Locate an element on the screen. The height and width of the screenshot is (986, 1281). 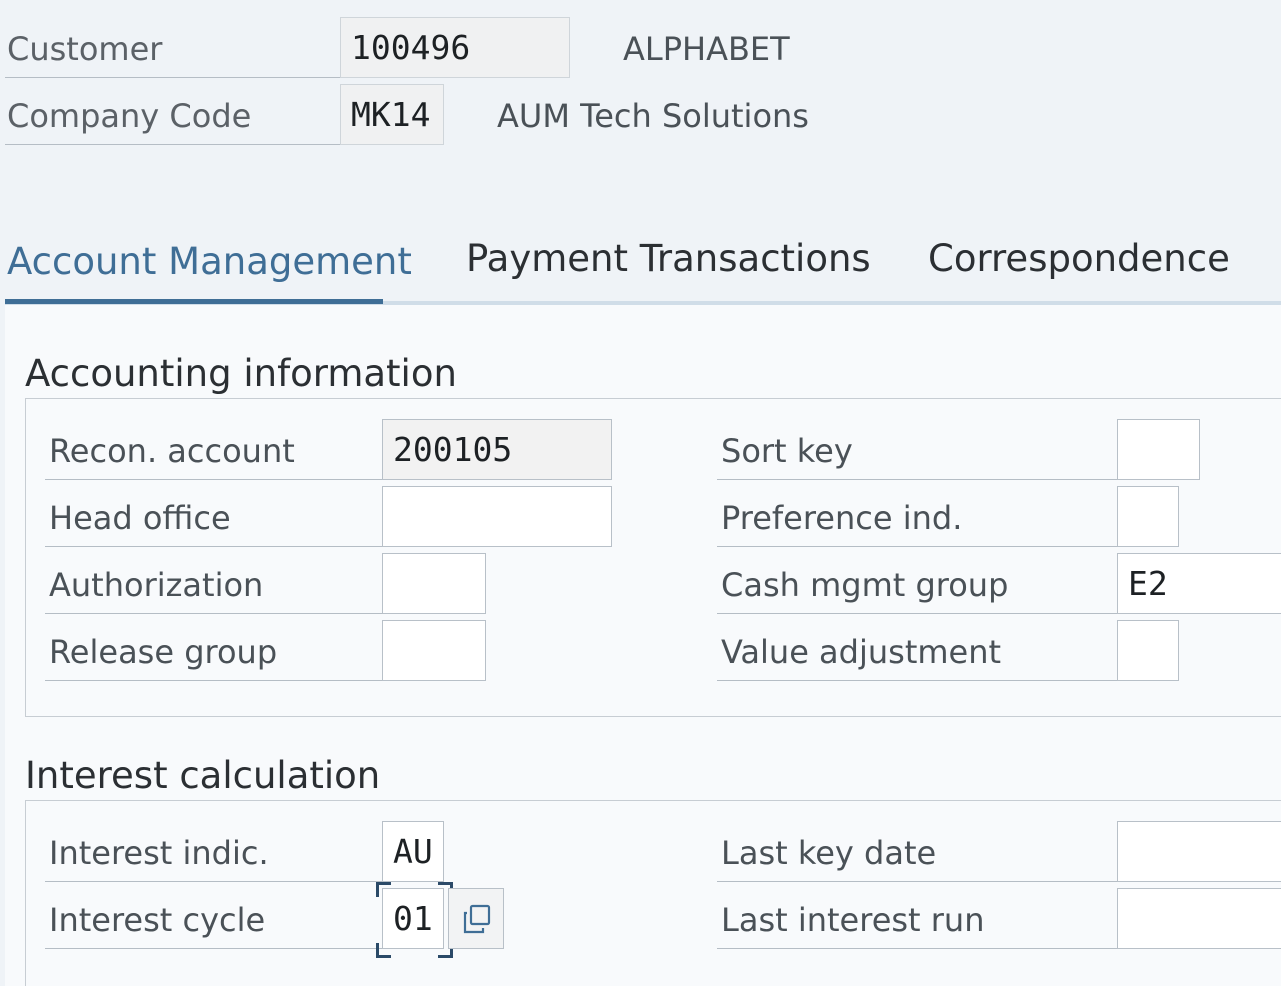
company-code-field: MK14 is located at coordinates (392, 114).